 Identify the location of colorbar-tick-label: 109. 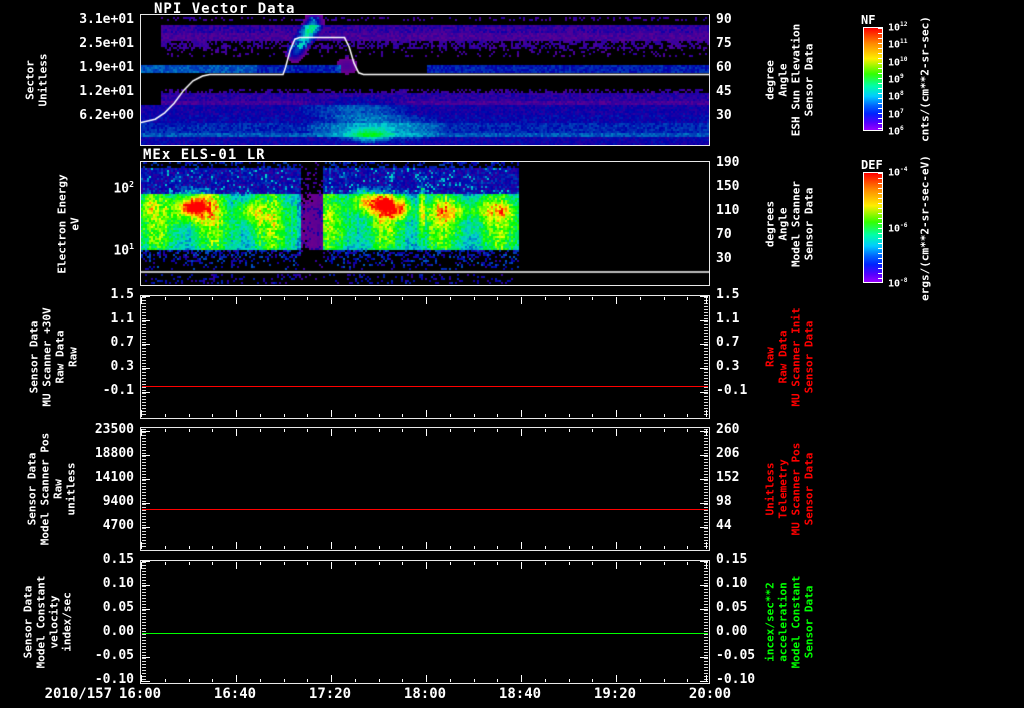
(896, 79).